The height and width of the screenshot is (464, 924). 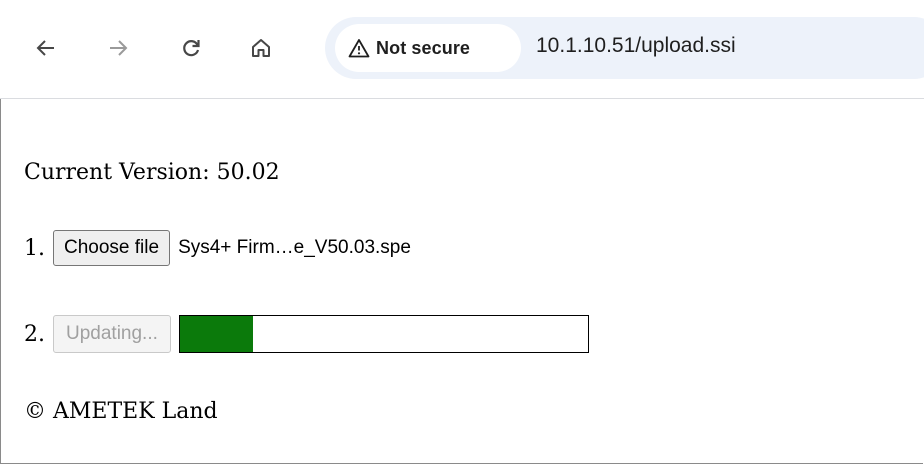 I want to click on forward-button, so click(x=118, y=48).